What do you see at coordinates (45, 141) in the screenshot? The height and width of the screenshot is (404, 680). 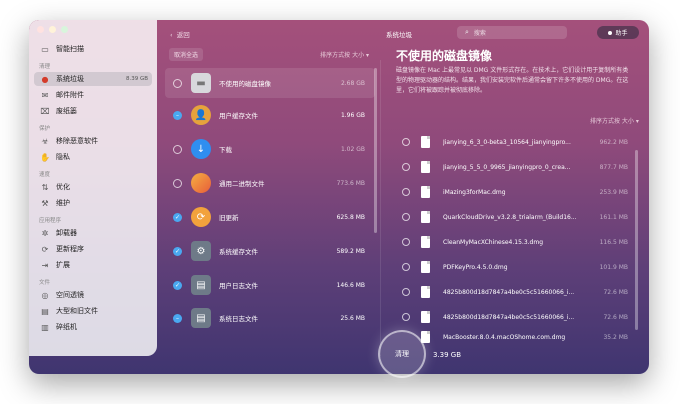 I see `biohazard-icon: ☣` at bounding box center [45, 141].